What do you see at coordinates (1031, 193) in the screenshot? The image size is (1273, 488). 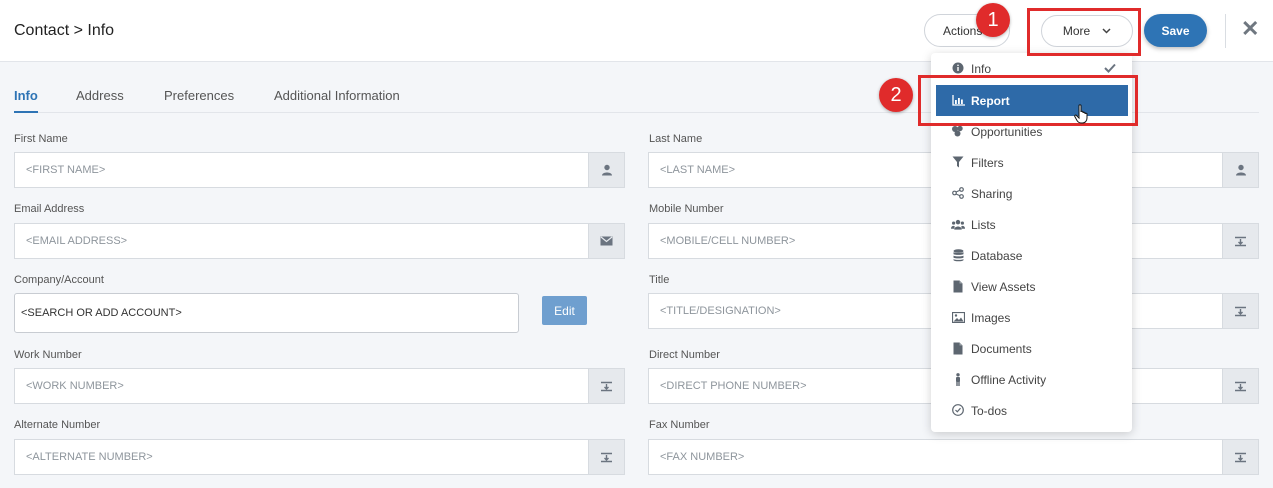 I see `menu-item-sharing: Sharing` at bounding box center [1031, 193].